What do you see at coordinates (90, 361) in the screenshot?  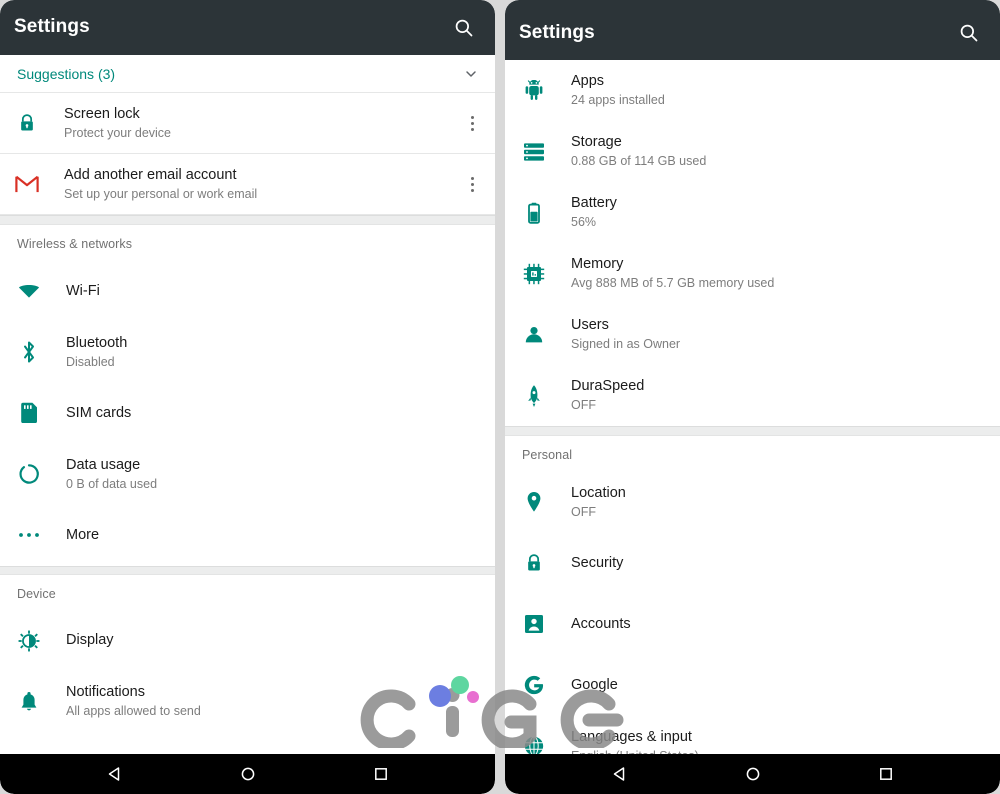 I see `item-subtitle: Disabled` at bounding box center [90, 361].